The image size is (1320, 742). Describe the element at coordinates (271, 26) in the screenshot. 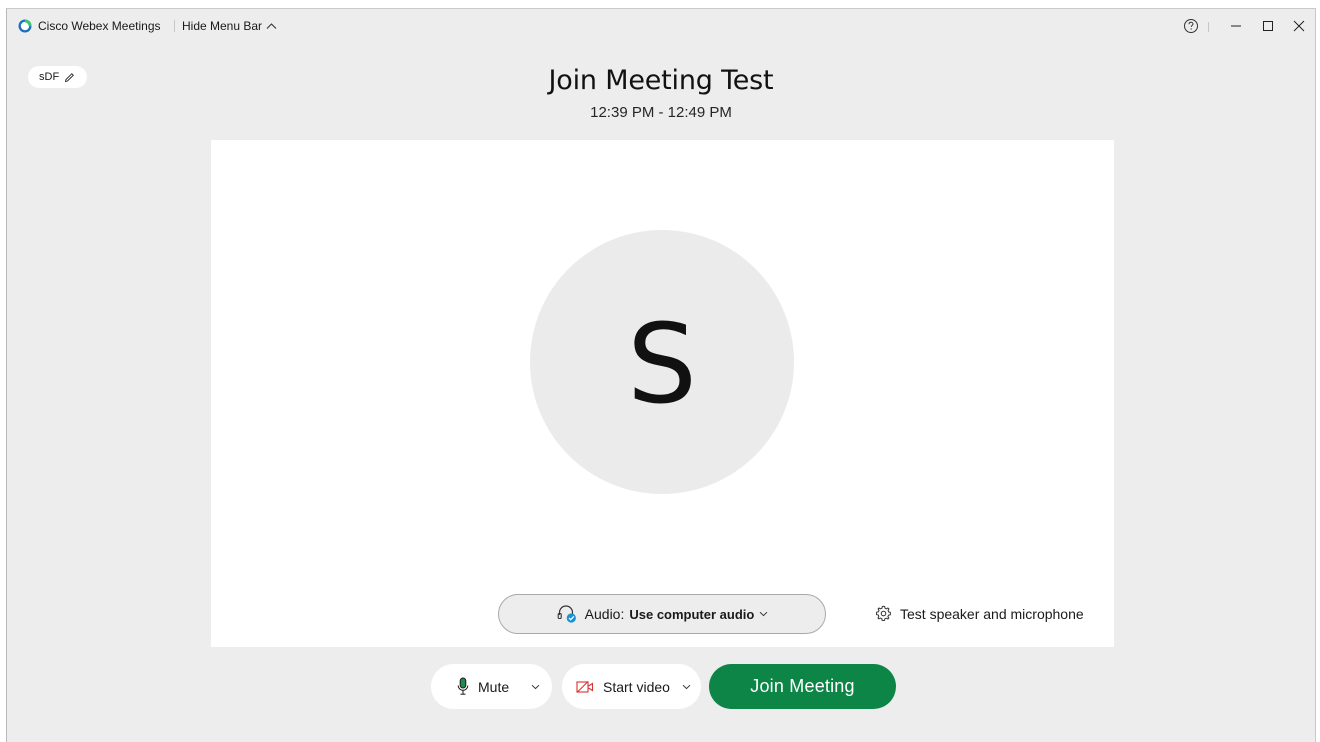

I see `chevron-up-icon` at that location.